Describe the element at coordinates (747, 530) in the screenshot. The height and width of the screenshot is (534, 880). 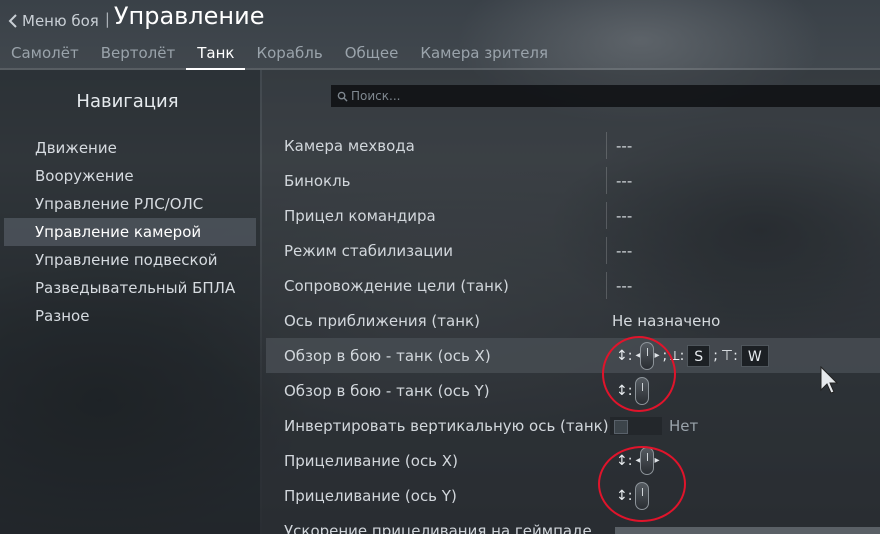
I see `scrollbar` at that location.